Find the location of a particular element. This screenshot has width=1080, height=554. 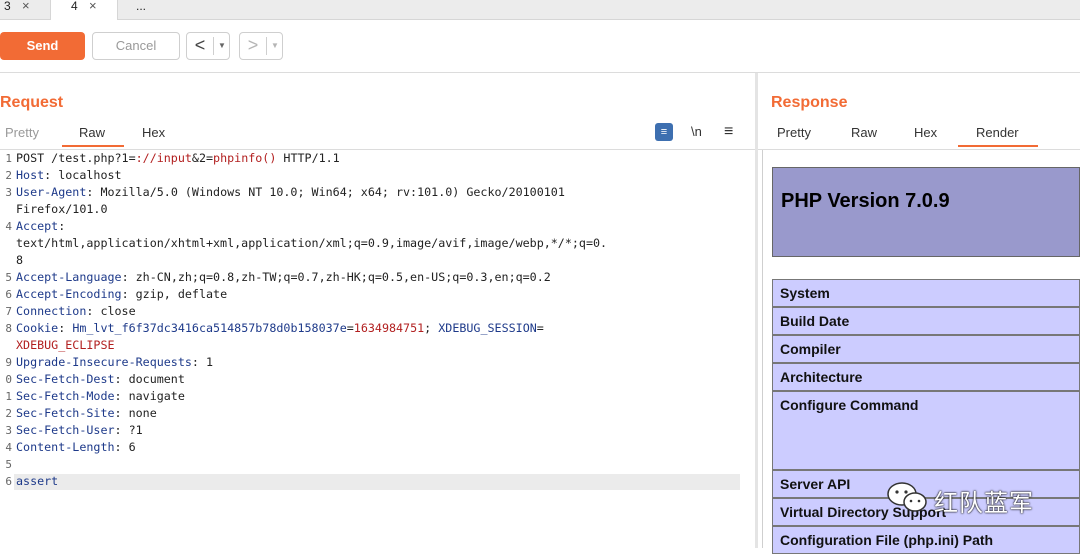

line-number: 9 is located at coordinates (8, 362).